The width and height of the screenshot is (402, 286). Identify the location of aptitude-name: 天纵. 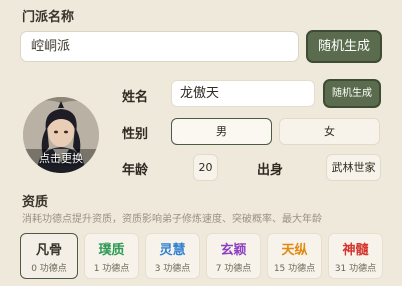
(294, 250).